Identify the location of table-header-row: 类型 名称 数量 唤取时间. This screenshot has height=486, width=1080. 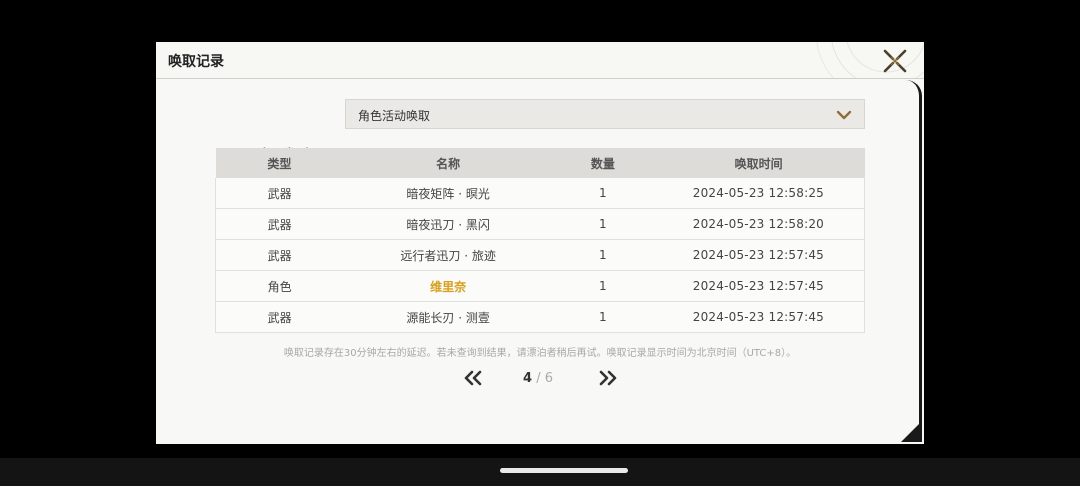
(540, 163).